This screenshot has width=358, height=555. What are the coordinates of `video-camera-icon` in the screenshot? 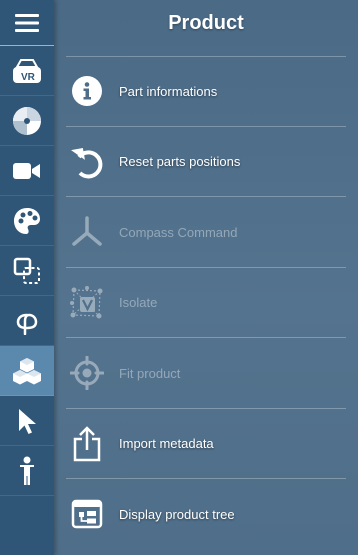 It's located at (27, 171).